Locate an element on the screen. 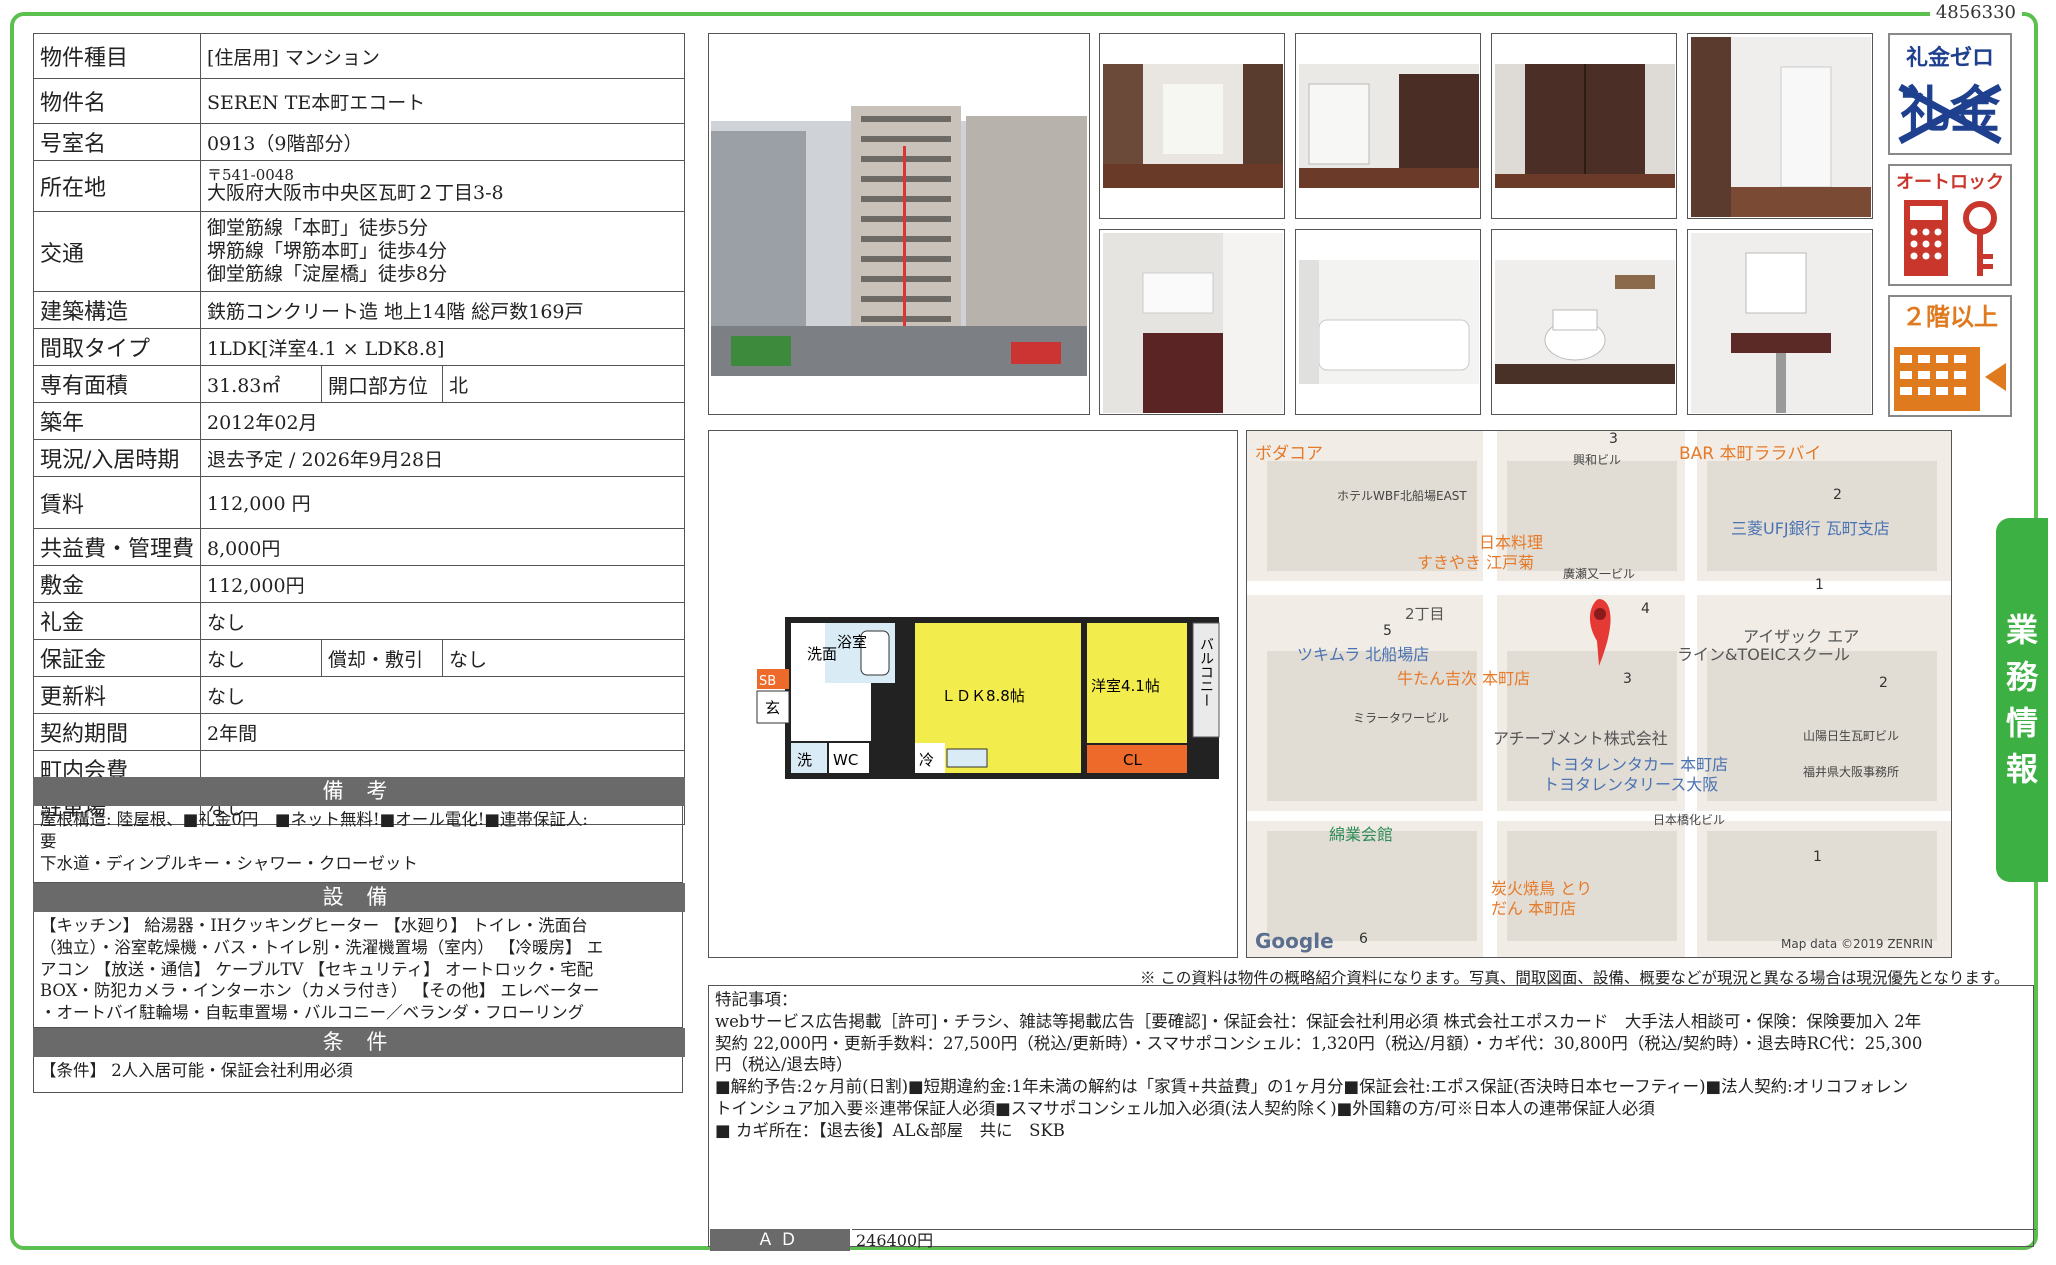  notes-line: ■ カギ所在：【退去後】AL&部屋 共に SKB is located at coordinates (890, 1130).